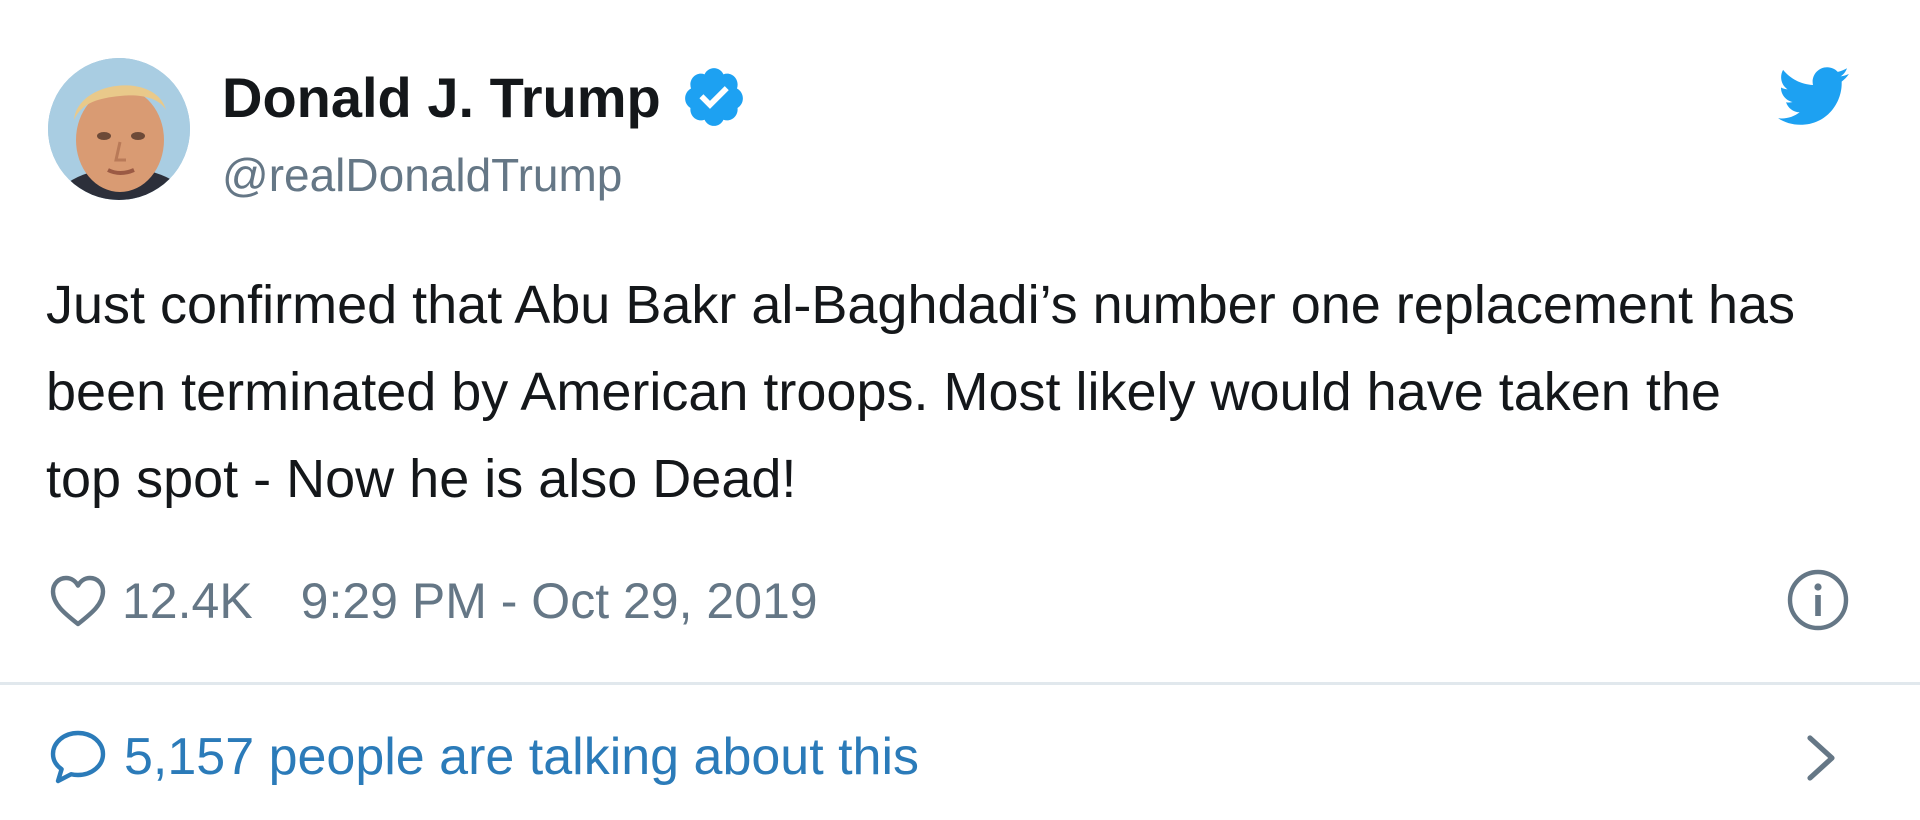 The height and width of the screenshot is (820, 1920). What do you see at coordinates (78, 757) in the screenshot?
I see `speech-bubble-icon` at bounding box center [78, 757].